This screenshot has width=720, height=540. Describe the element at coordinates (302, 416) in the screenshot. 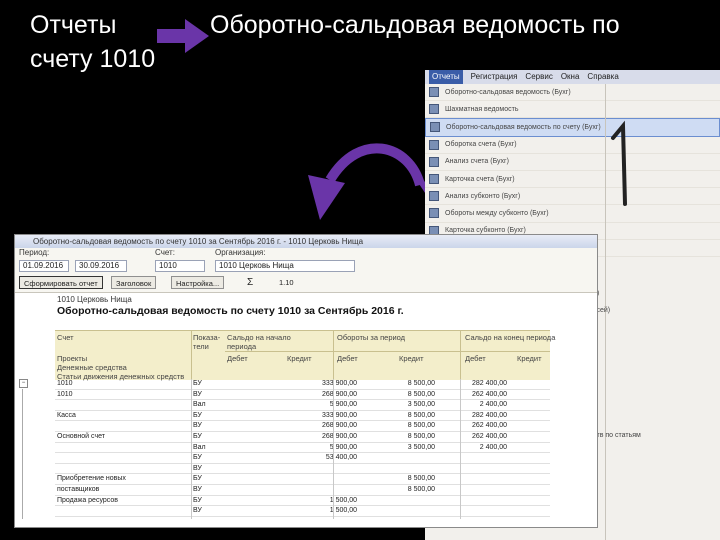

I see `table-row: Касса БУ 333 900,00 8 500,00 282 400,00` at that location.